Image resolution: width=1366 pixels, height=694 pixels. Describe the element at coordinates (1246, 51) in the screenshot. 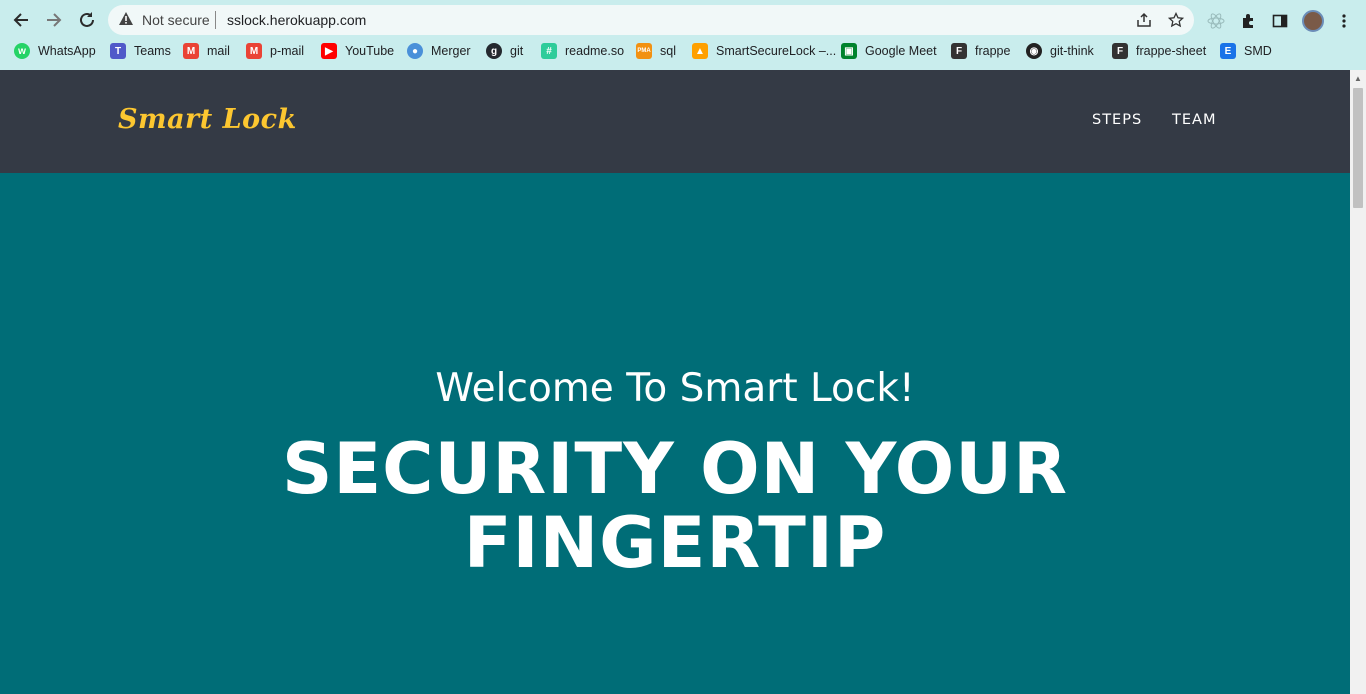

I see `bookmark-smd: E SMD` at that location.